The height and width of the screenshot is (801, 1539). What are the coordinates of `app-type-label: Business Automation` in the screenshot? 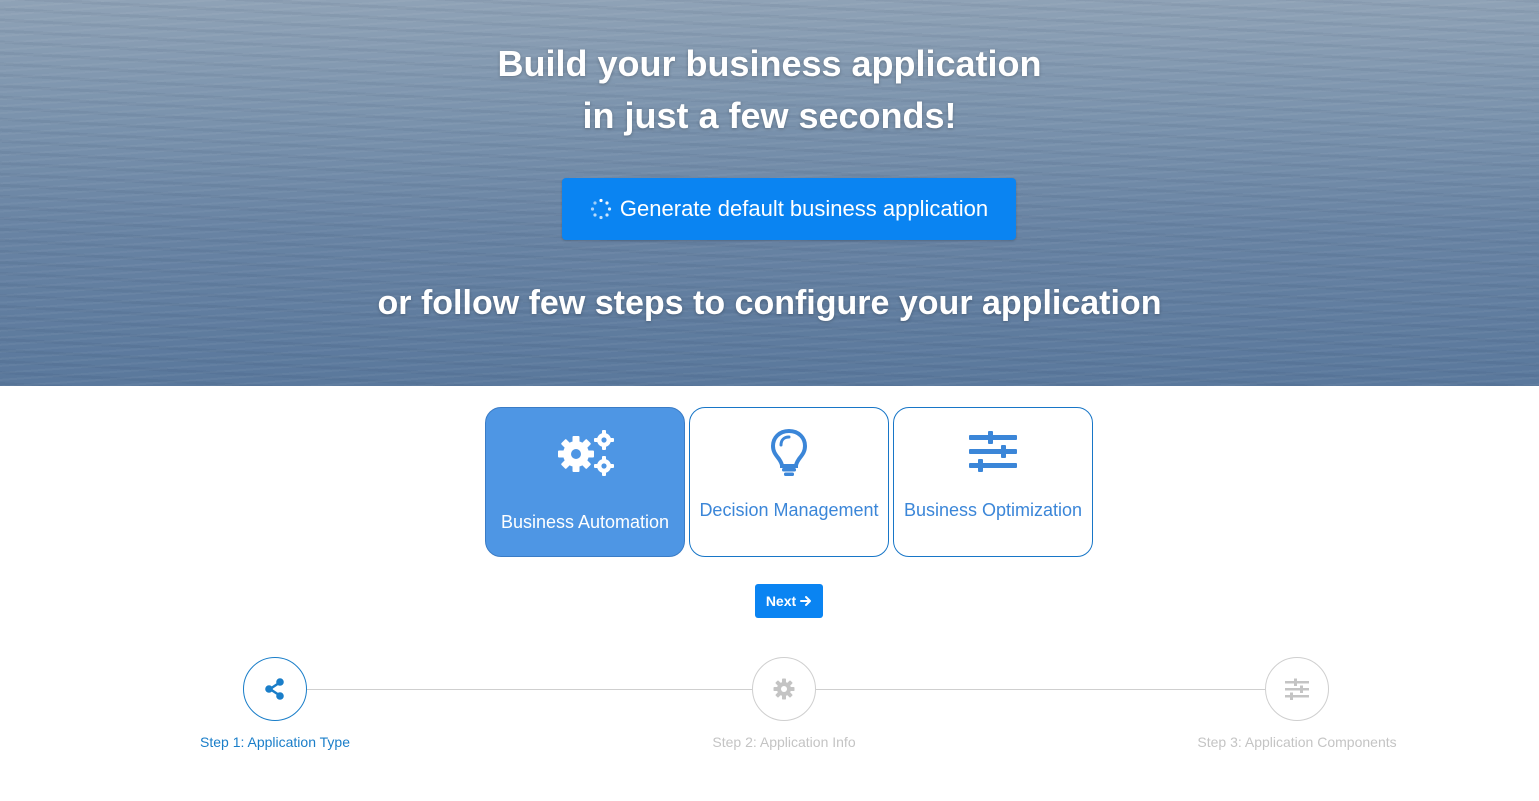 It's located at (585, 522).